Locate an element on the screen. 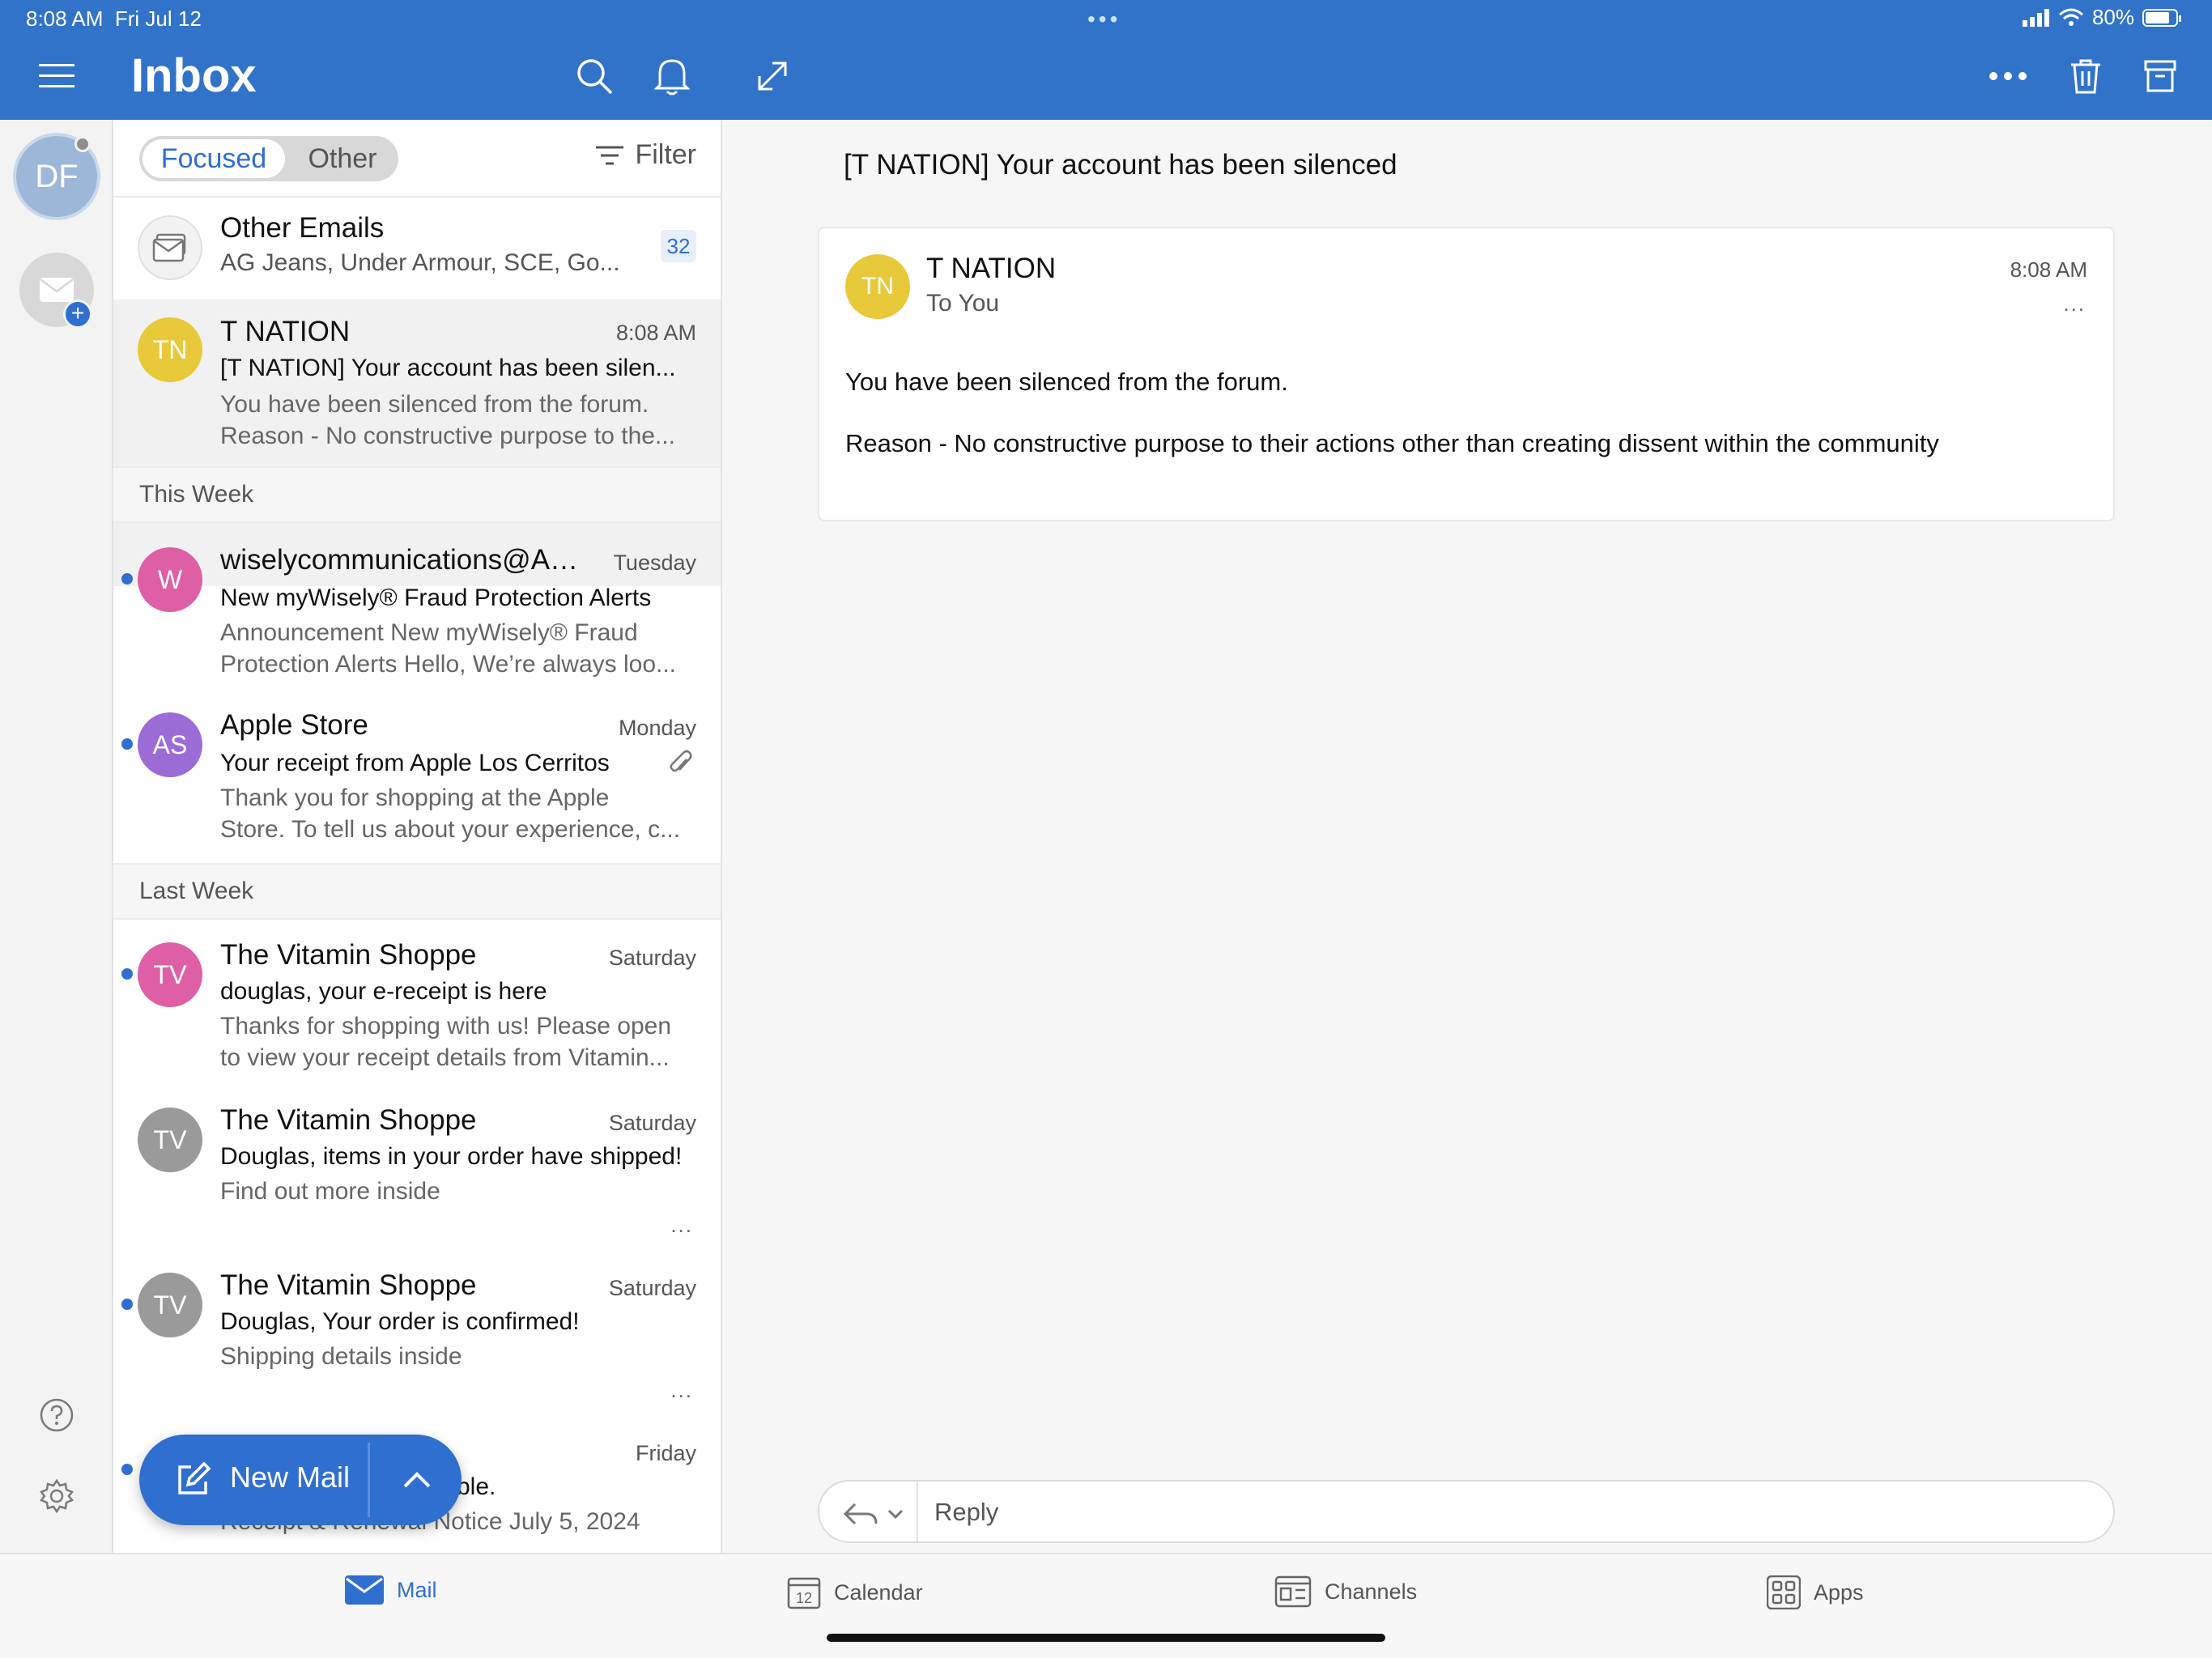 This screenshot has width=2212, height=1658. tab-channels: Channels is located at coordinates (1346, 1591).